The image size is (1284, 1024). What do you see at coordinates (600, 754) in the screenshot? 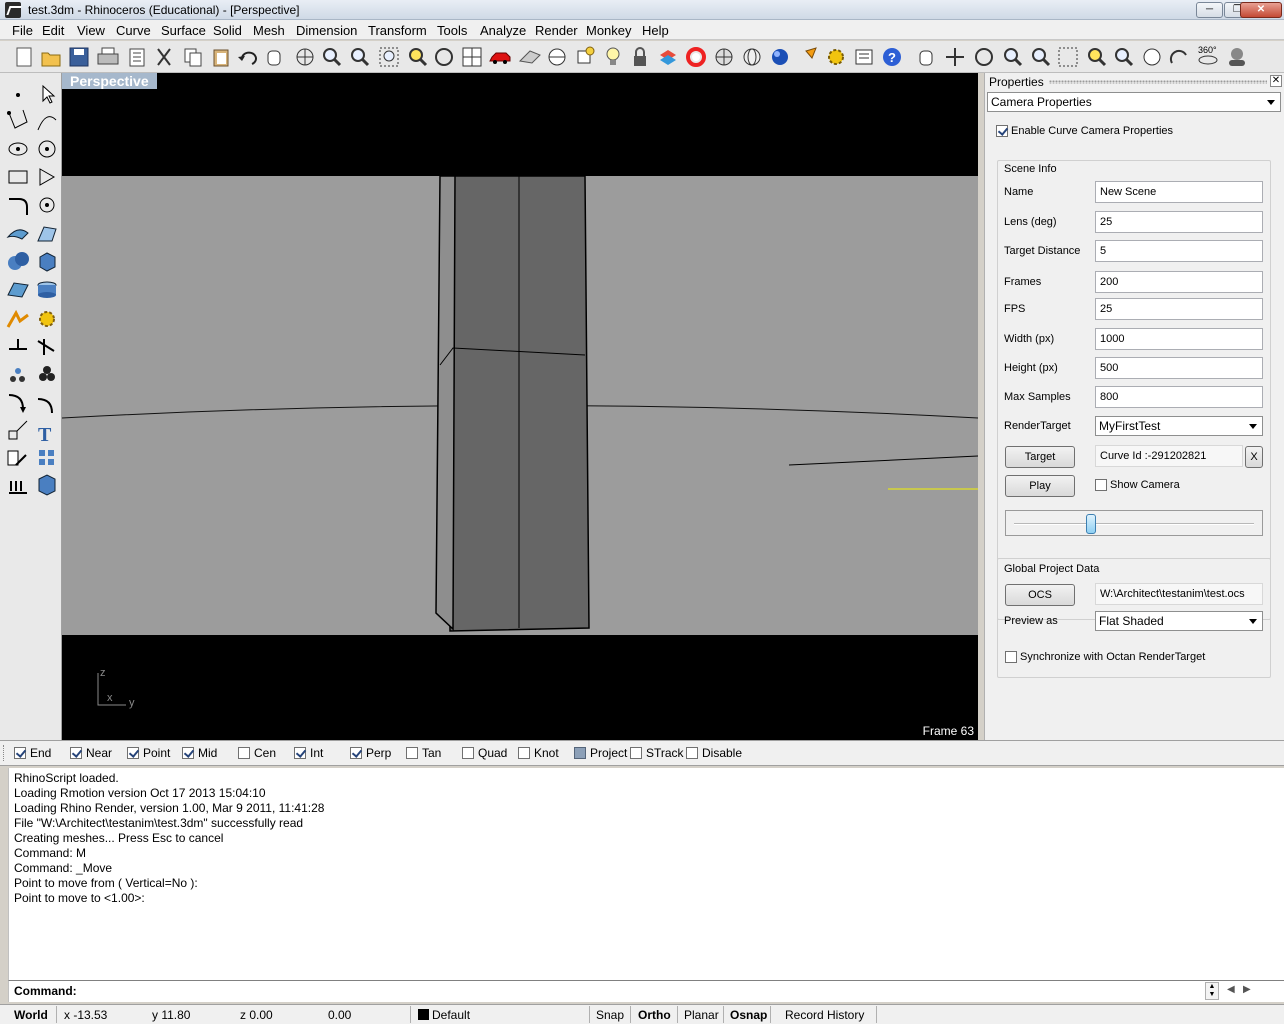
I see `osnap-project: Project` at bounding box center [600, 754].